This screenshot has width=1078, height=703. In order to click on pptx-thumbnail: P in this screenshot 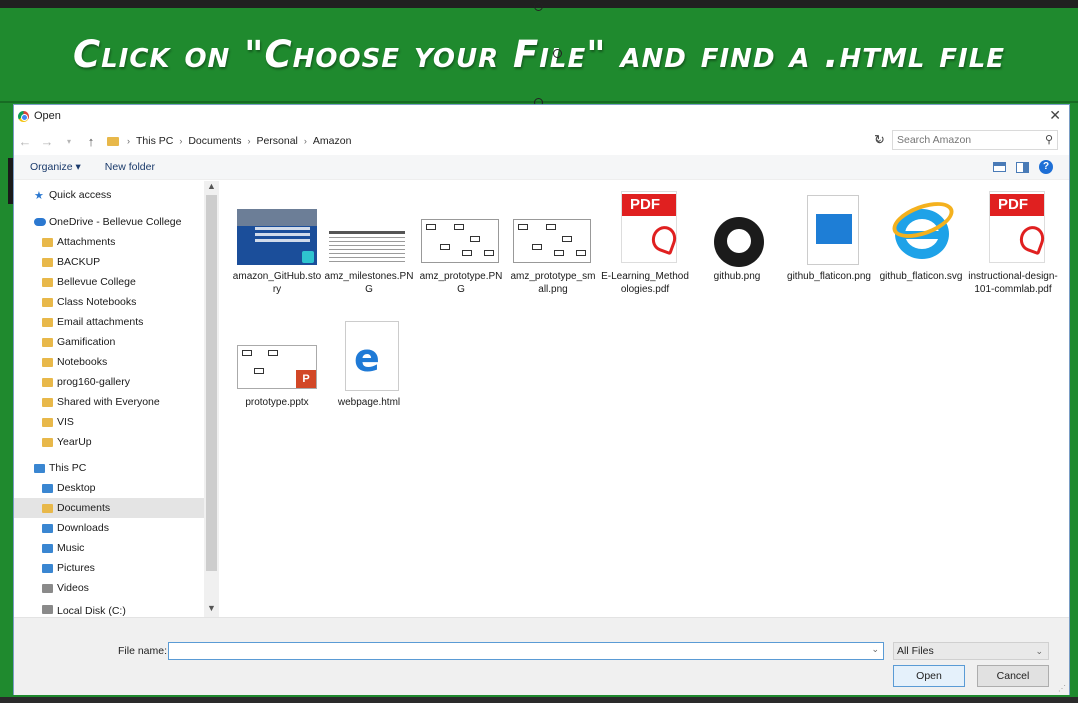, I will do `click(277, 362)`.